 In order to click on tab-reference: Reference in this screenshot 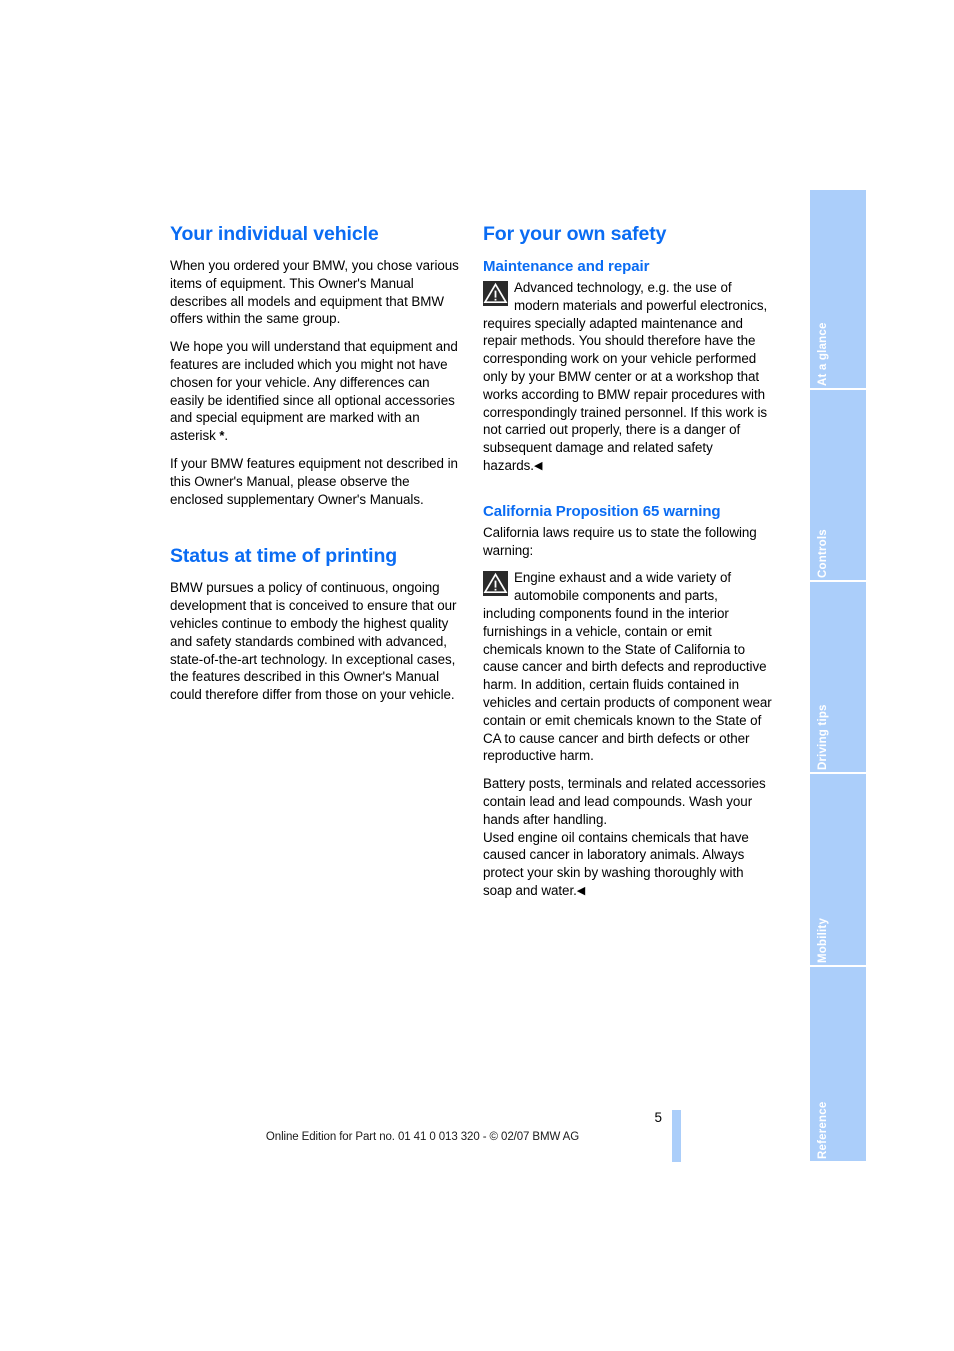, I will do `click(838, 1064)`.